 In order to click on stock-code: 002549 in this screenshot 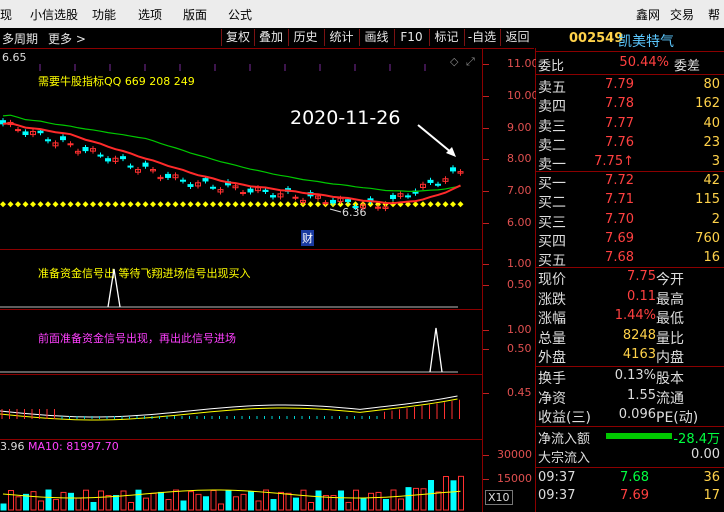, I will do `click(596, 38)`.